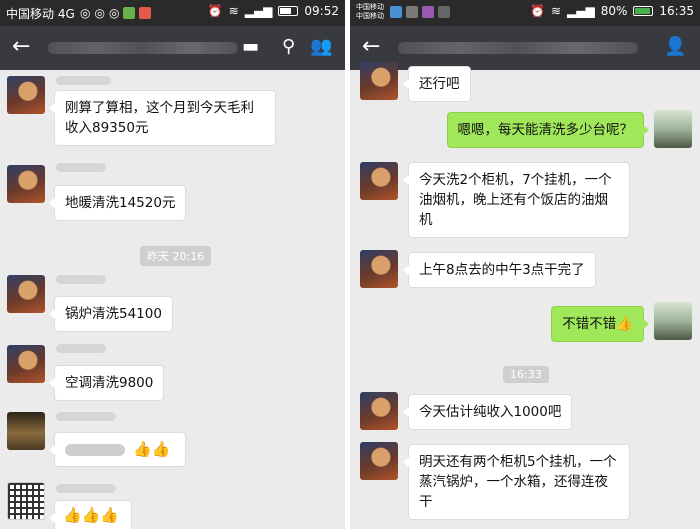 The image size is (700, 529). I want to click on carrier-line-1: 中国移动, so click(370, 7).